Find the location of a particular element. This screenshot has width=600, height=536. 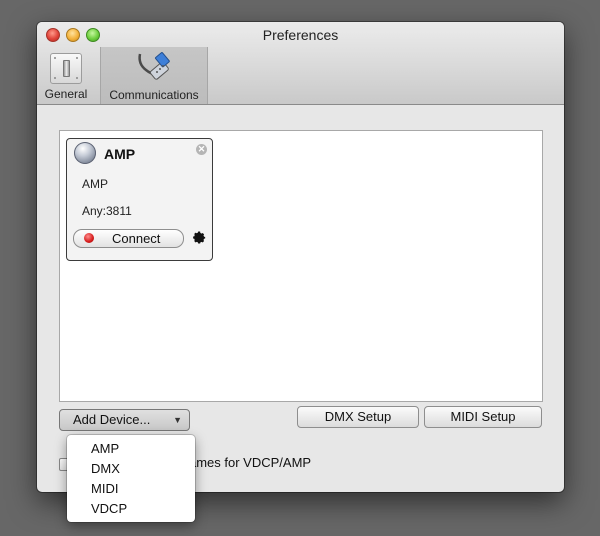

device-name: AMP is located at coordinates (120, 154).